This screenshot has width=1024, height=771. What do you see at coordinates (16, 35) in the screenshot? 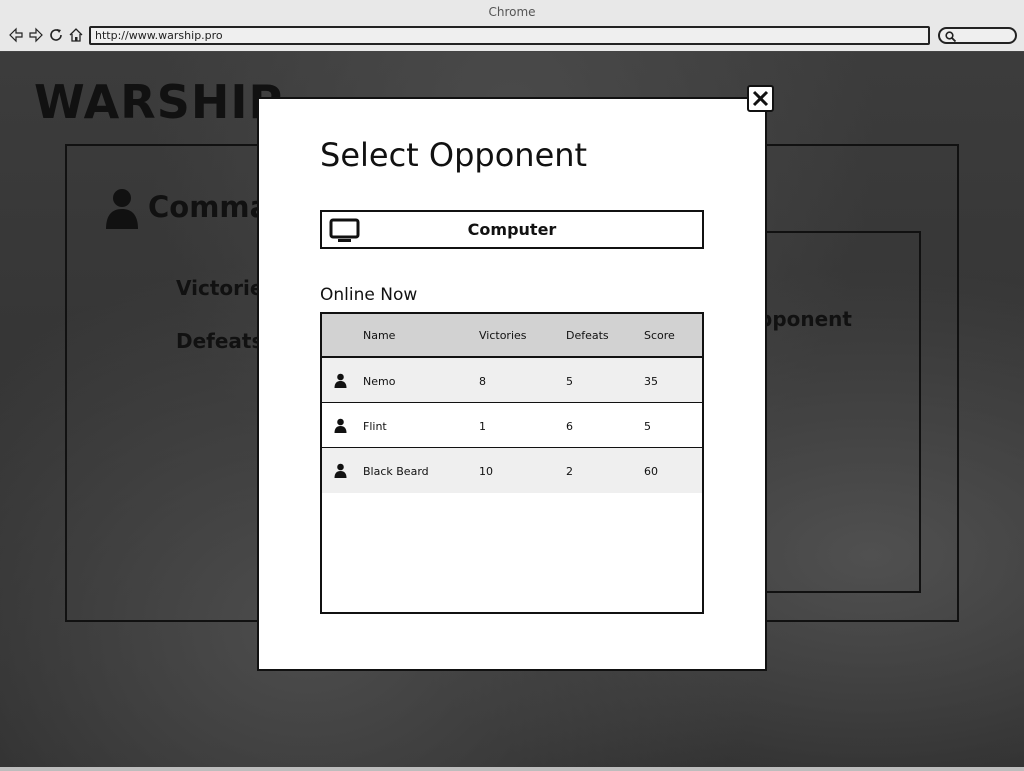
I see `back-arrow-icon` at bounding box center [16, 35].